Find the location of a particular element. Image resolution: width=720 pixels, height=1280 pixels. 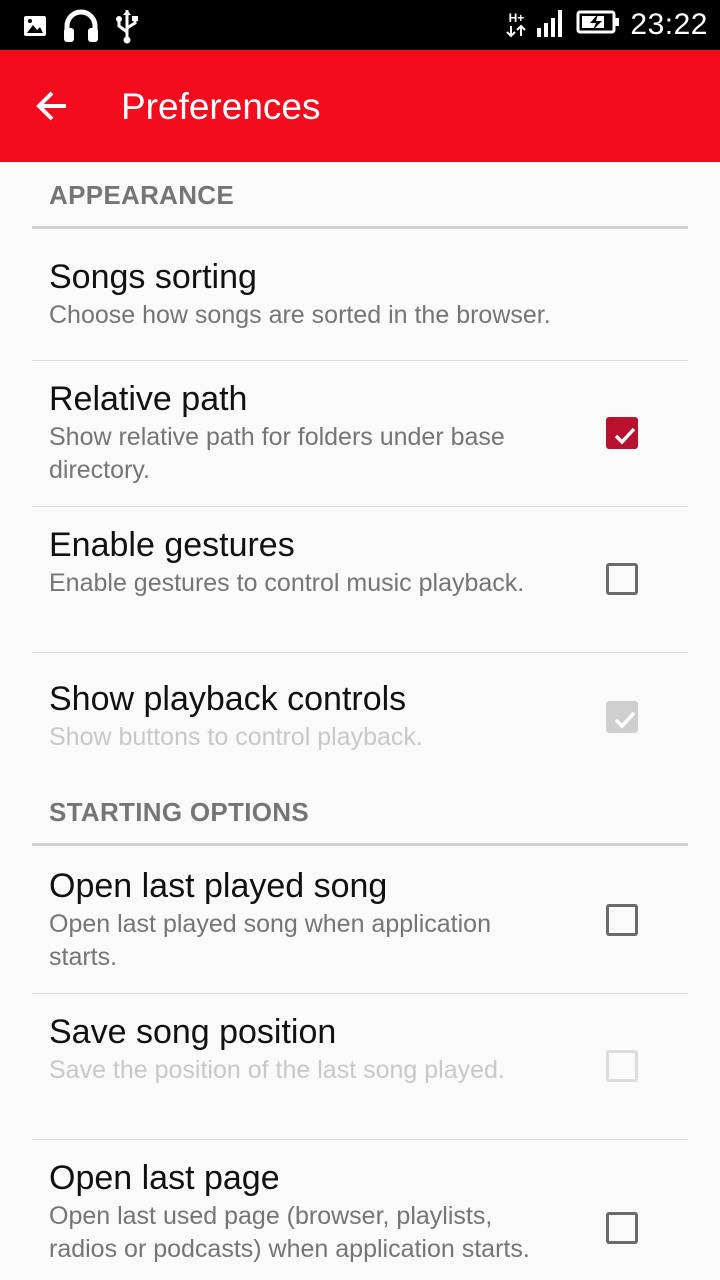

relative-path-checkbox is located at coordinates (622, 433).